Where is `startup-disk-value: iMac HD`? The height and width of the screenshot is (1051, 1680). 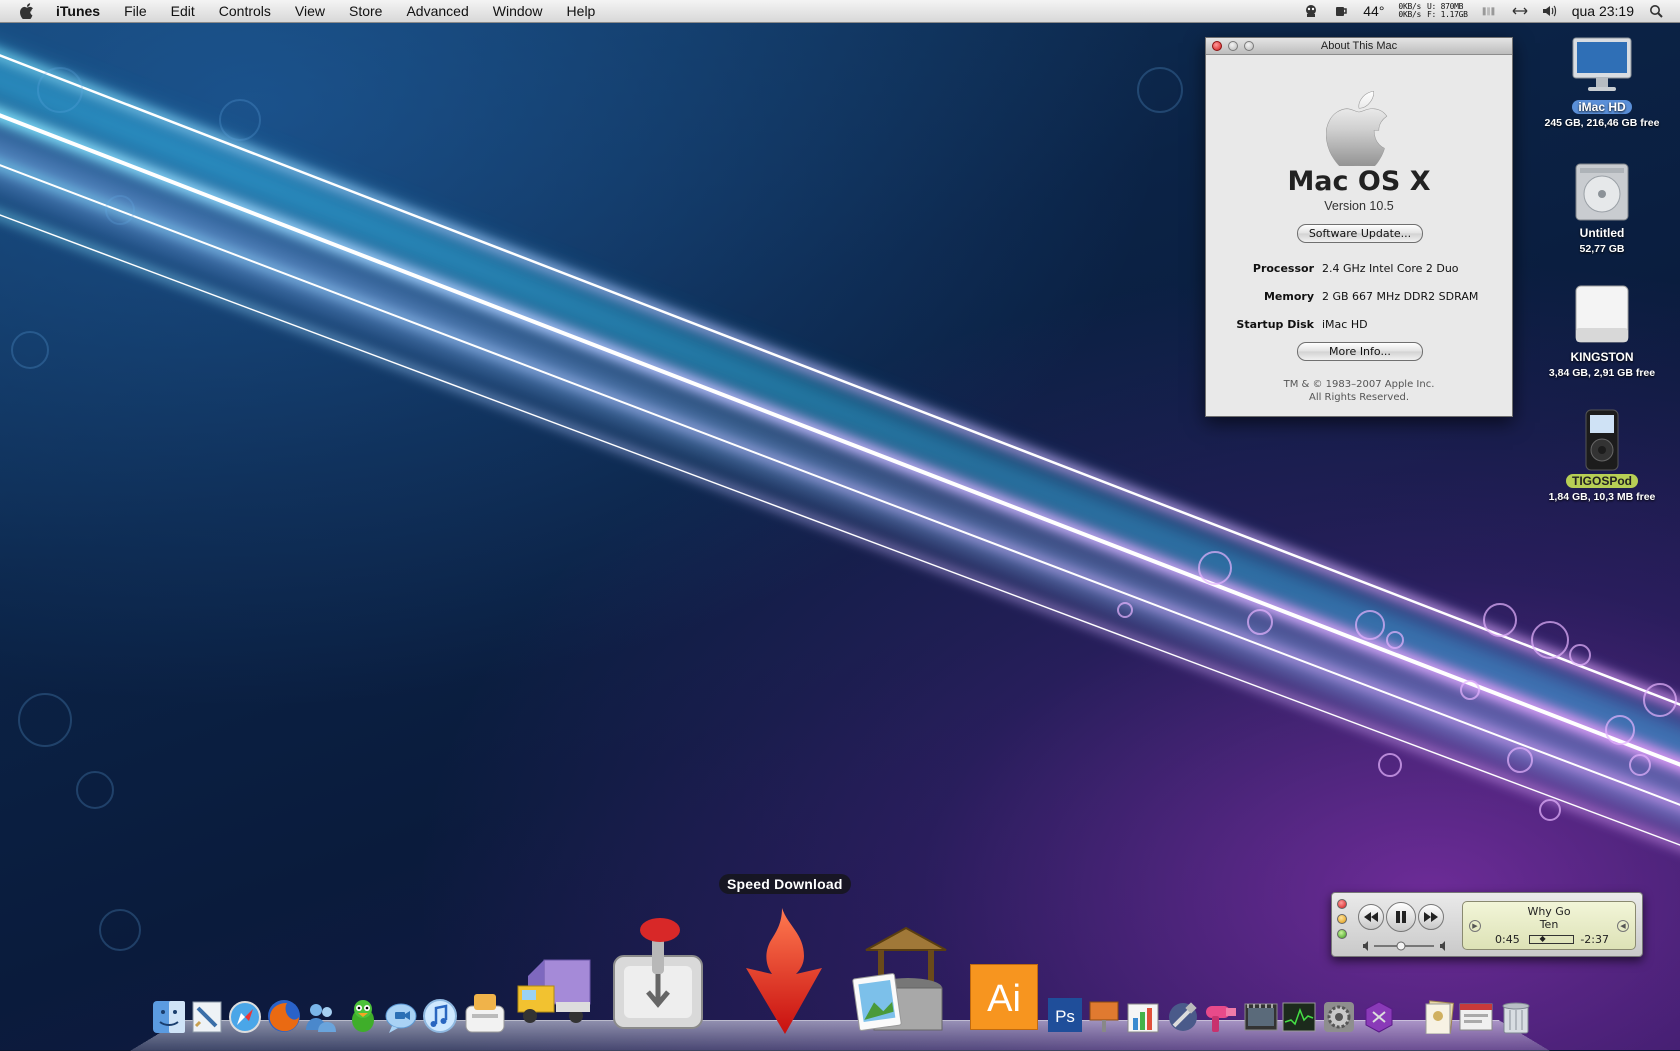
startup-disk-value: iMac HD is located at coordinates (1345, 324).